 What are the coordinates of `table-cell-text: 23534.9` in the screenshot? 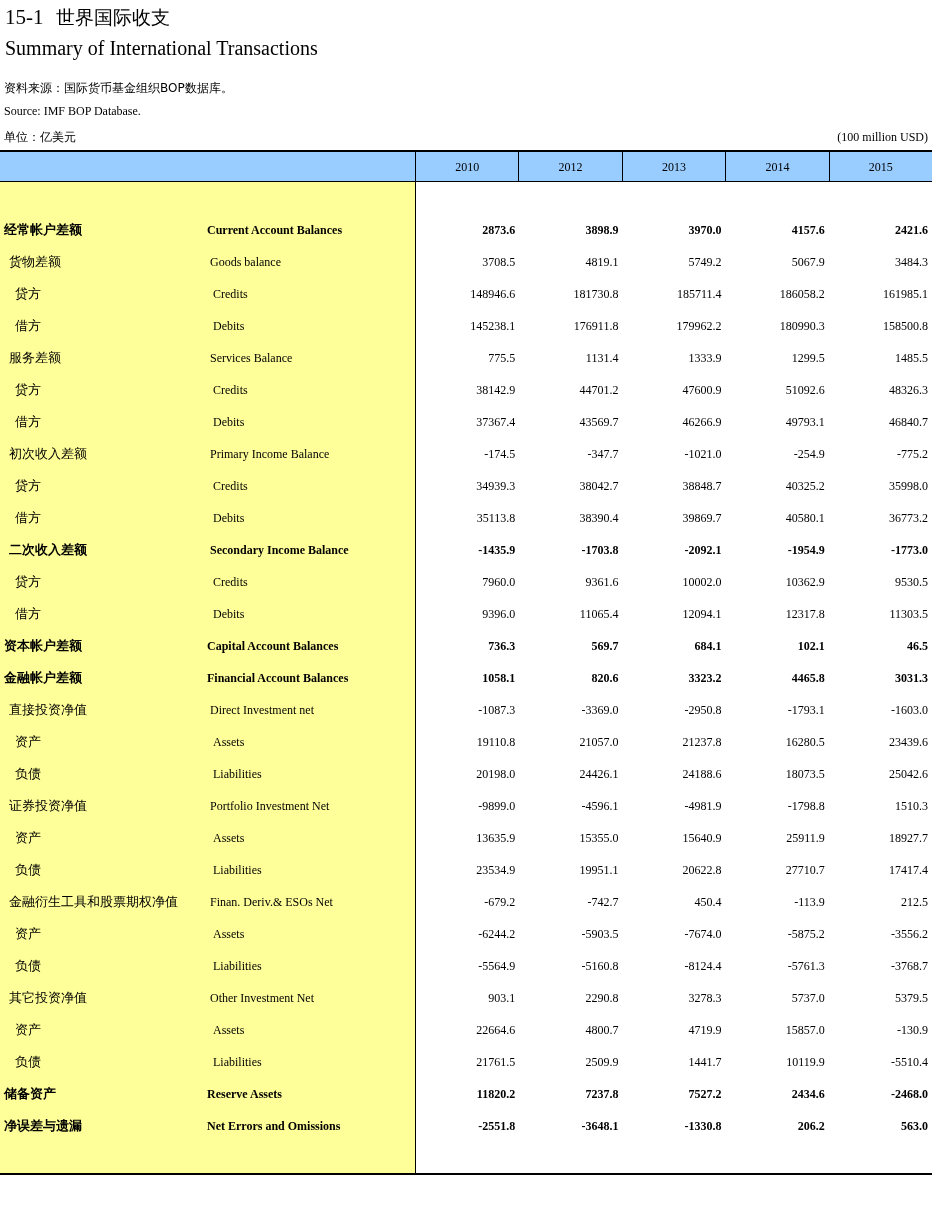 It's located at (496, 870).